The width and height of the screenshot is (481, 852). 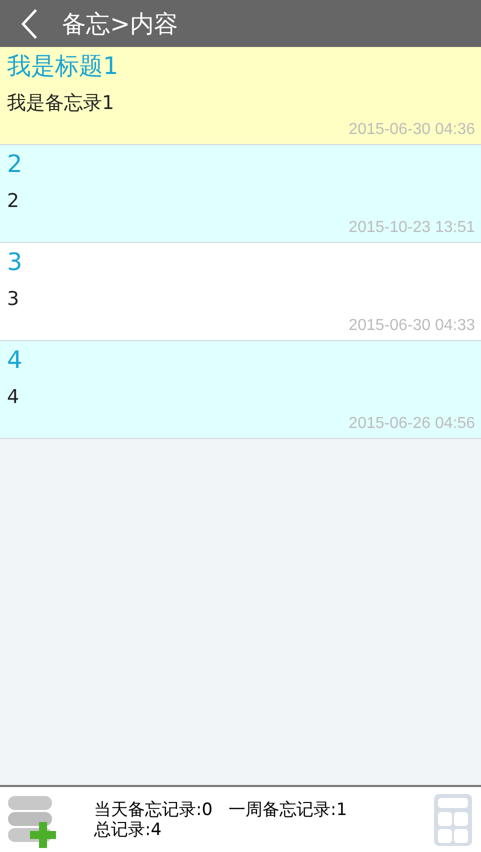 I want to click on today-count: 当天备忘记录:0, so click(x=153, y=810).